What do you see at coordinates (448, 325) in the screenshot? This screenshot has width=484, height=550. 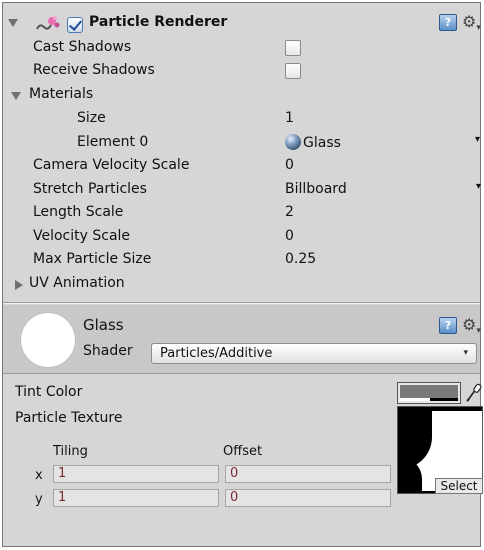 I see `material-help-icon: ?` at bounding box center [448, 325].